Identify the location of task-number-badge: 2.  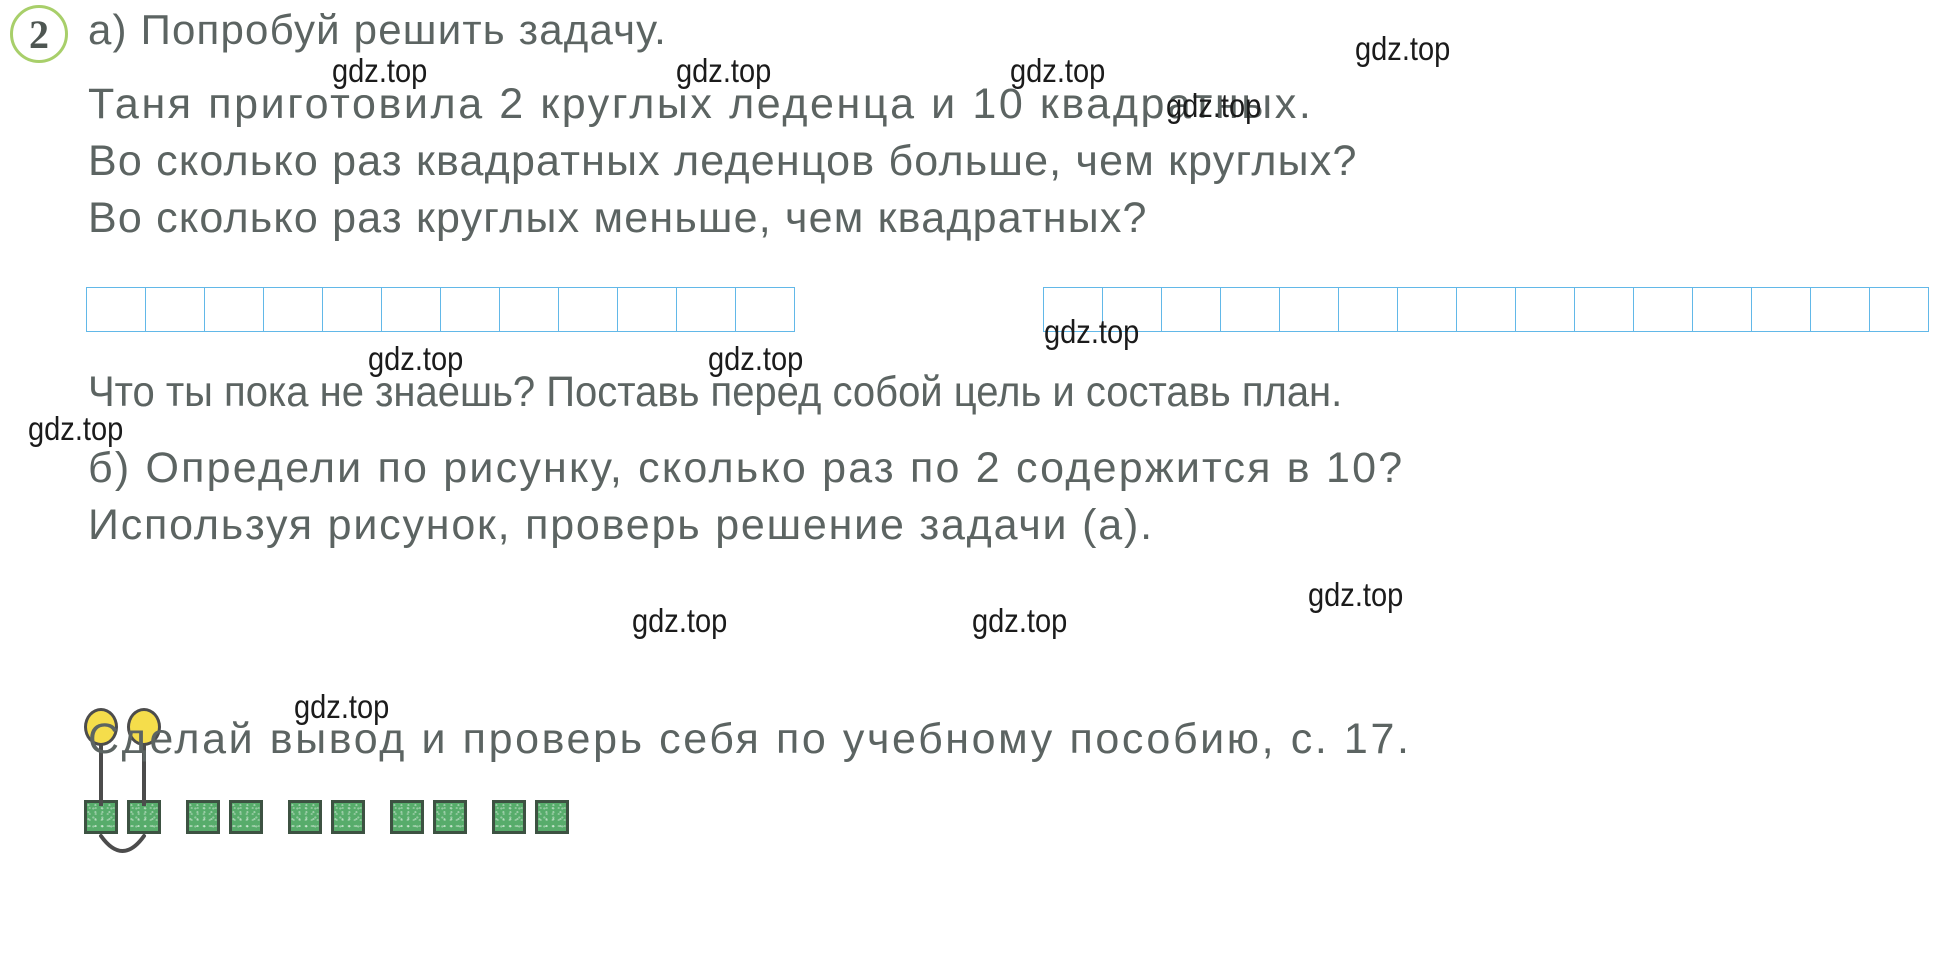
(39, 34).